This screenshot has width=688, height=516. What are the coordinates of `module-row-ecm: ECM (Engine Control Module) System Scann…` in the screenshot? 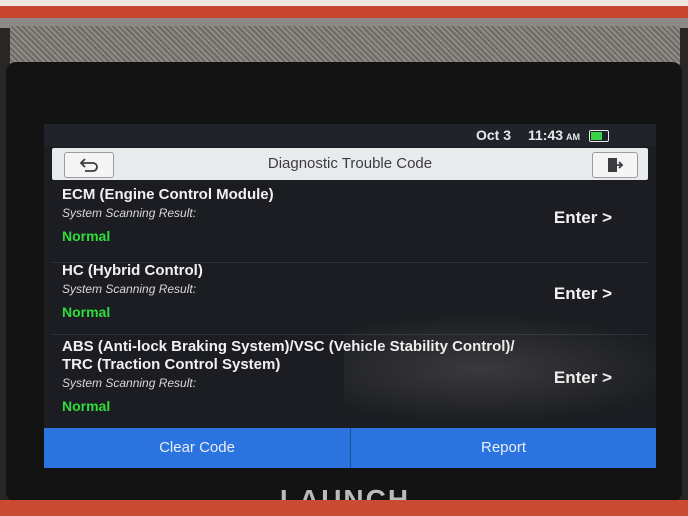 It's located at (350, 224).